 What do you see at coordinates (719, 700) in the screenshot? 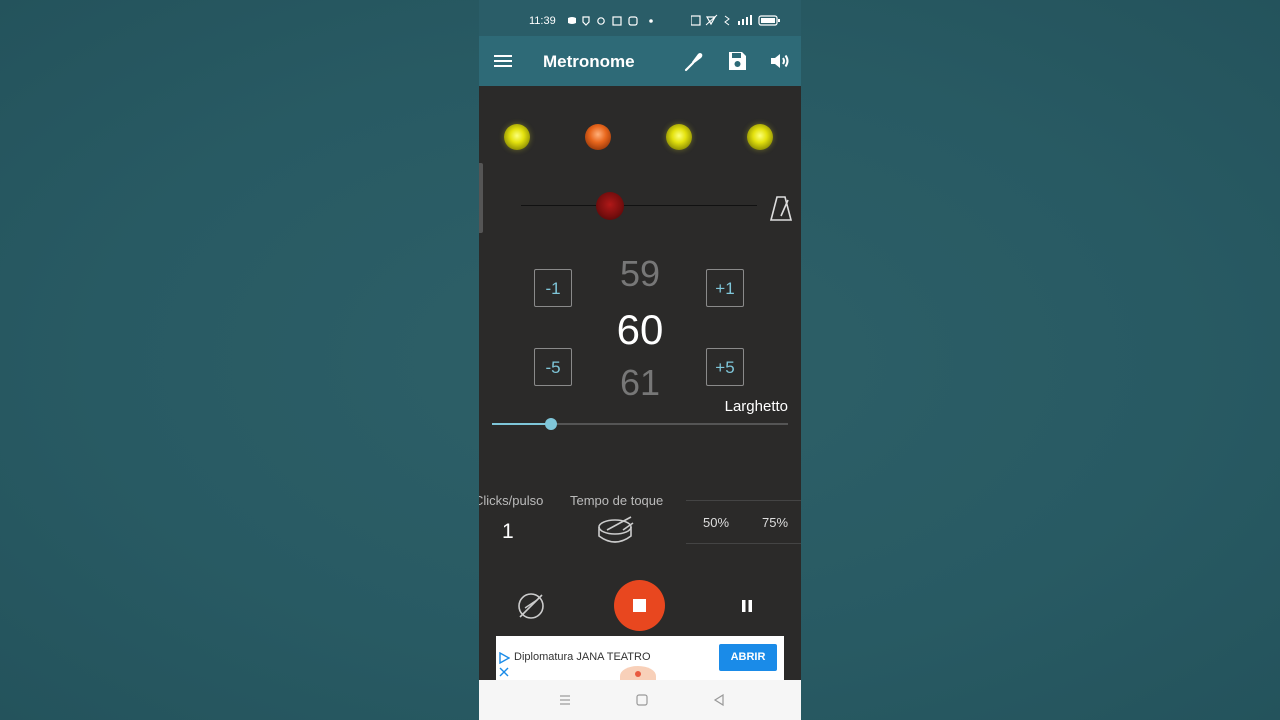
I see `back-icon` at bounding box center [719, 700].